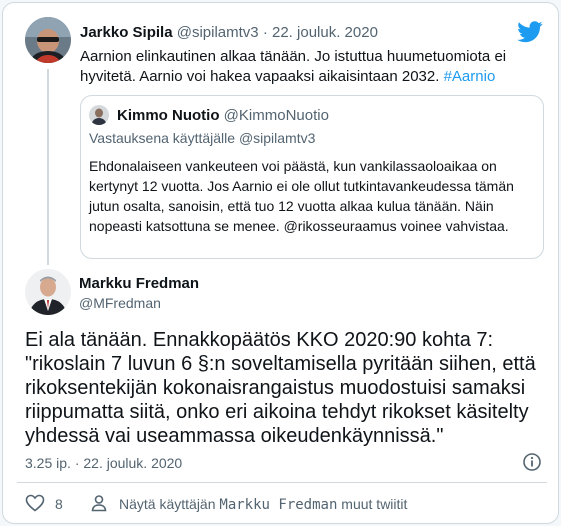  I want to click on tweet-date: 22. jouluk. 2020, so click(325, 32).